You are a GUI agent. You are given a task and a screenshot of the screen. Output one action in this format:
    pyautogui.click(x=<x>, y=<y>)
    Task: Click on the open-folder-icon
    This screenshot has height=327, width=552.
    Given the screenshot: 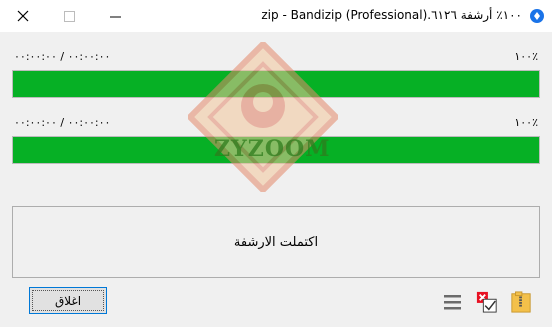 What is the action you would take?
    pyautogui.click(x=521, y=302)
    